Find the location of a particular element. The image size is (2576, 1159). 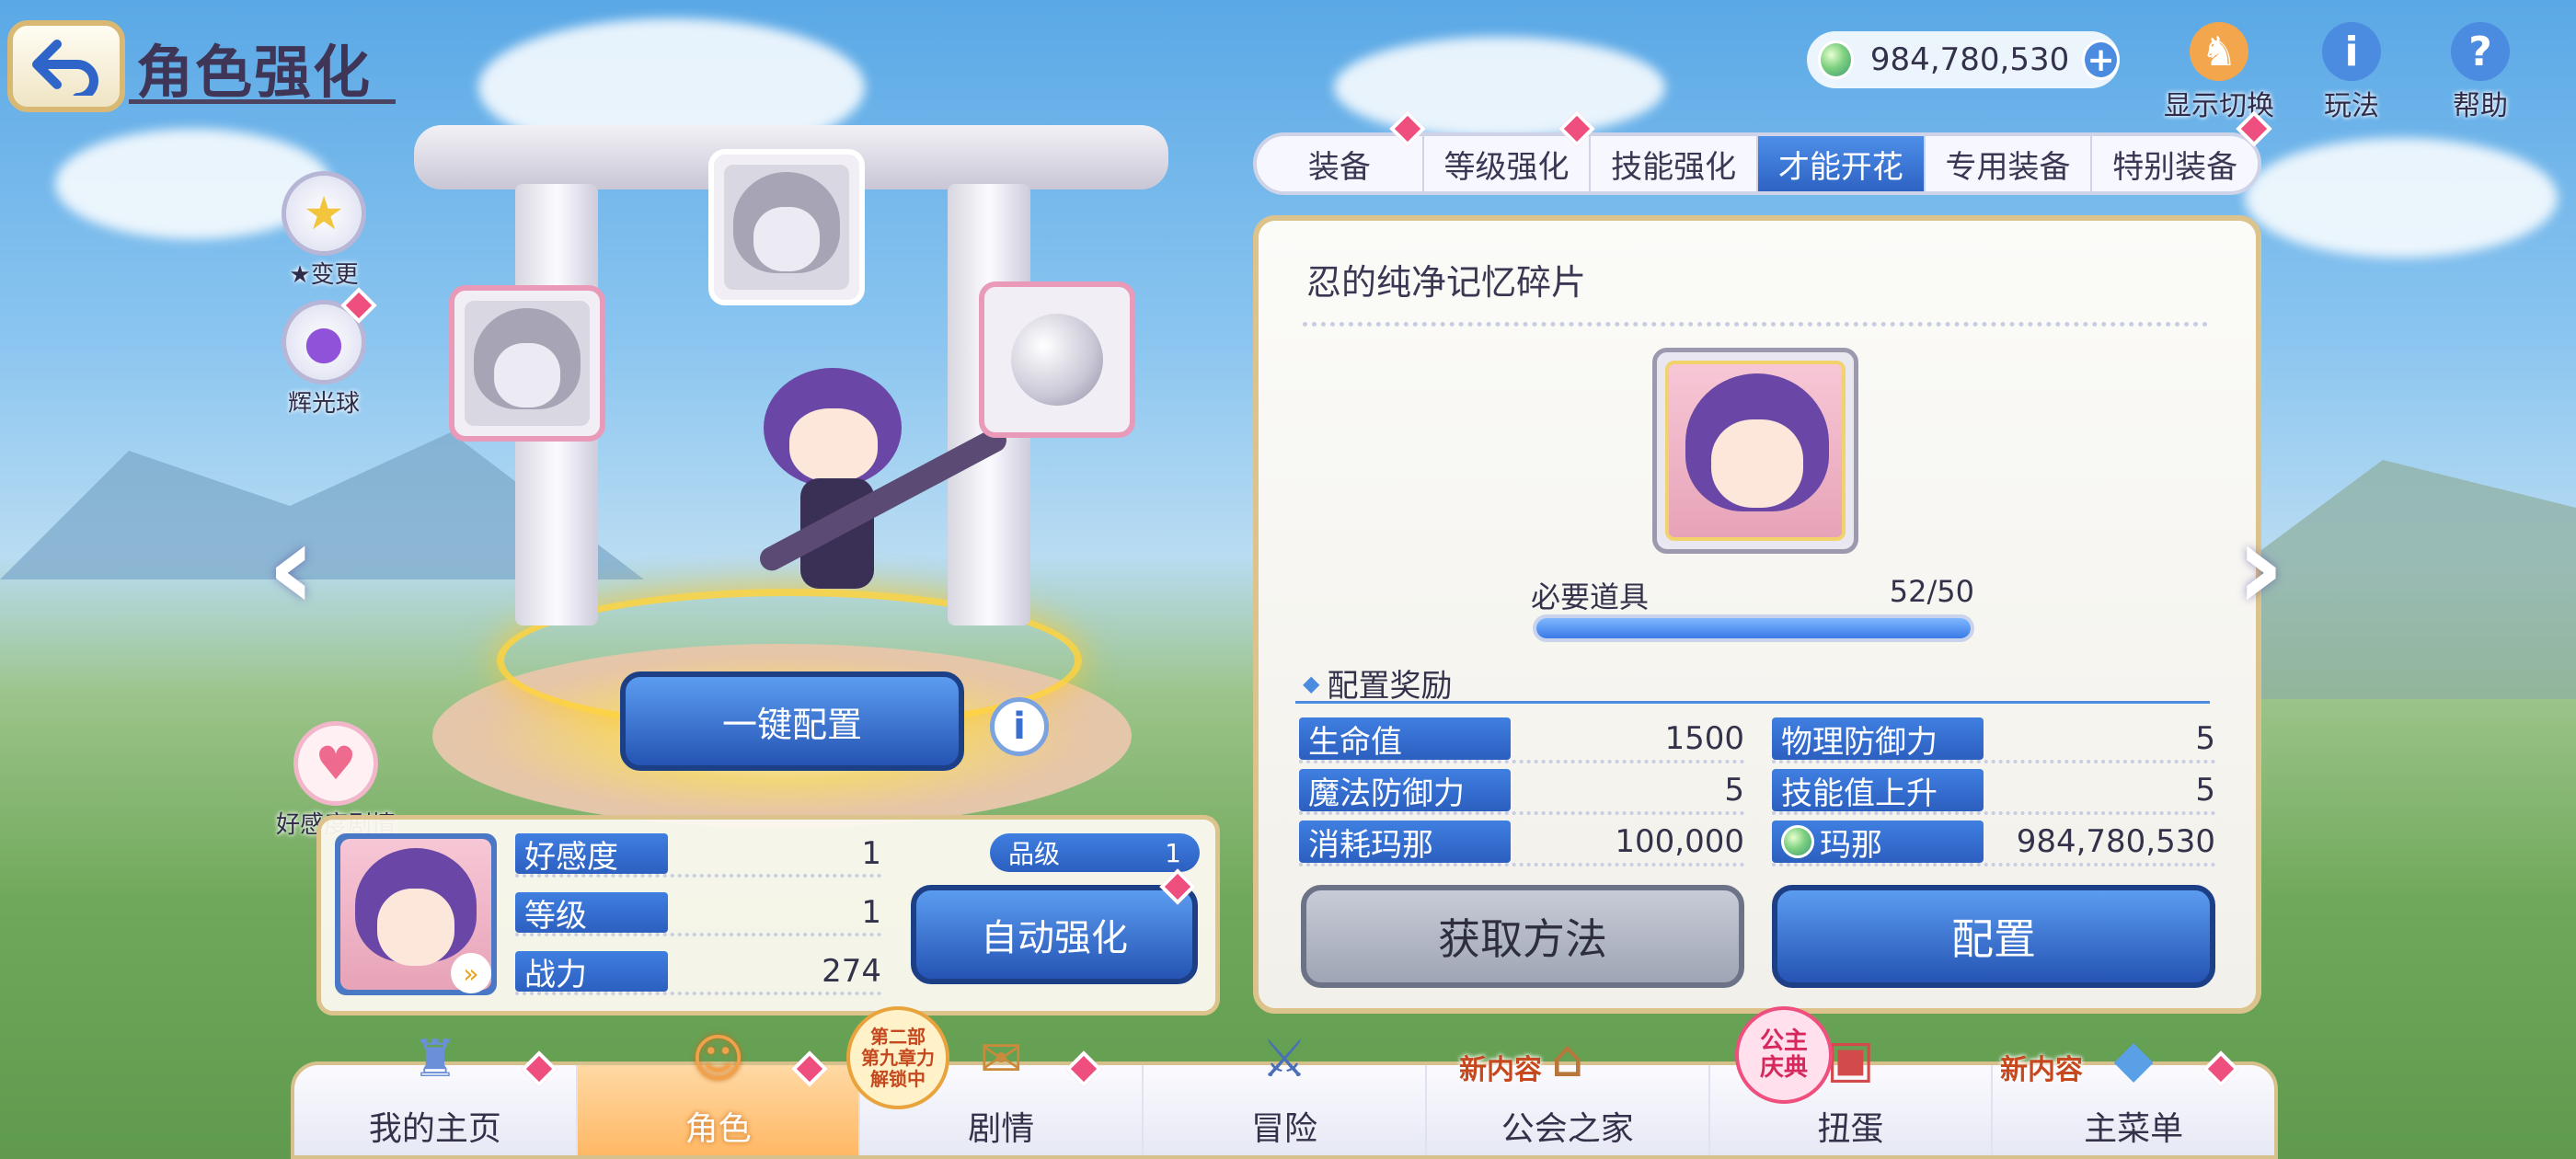

stat-value: 1500 is located at coordinates (1704, 738).